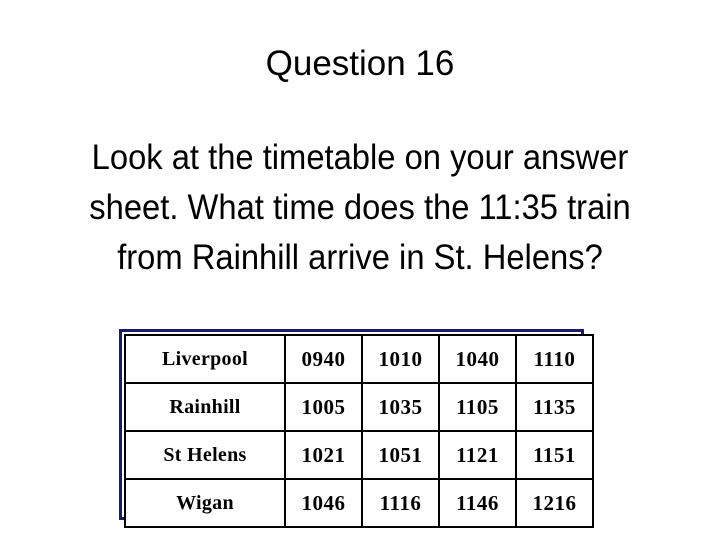 Image resolution: width=720 pixels, height=540 pixels. Describe the element at coordinates (360, 157) in the screenshot. I see `question-line-1: Look at the timetable on your answer` at that location.